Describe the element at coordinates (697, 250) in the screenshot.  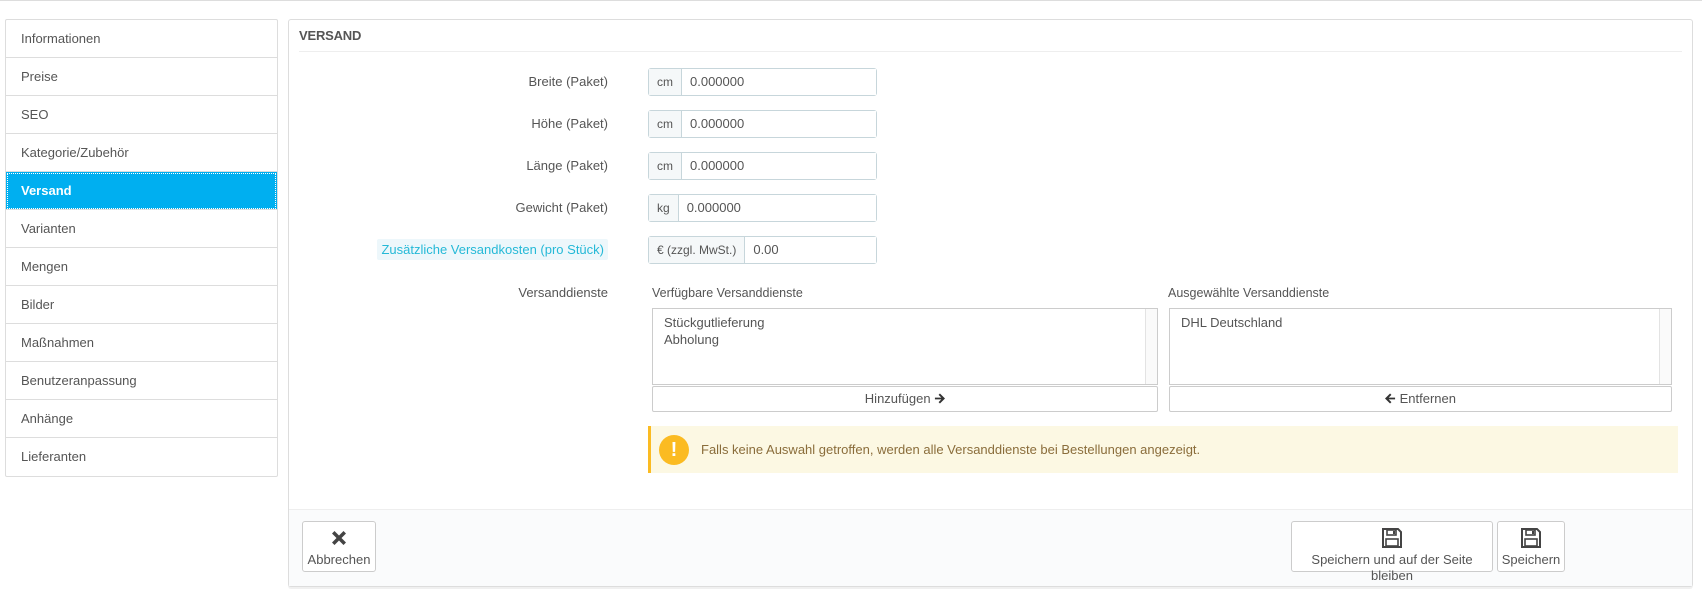
I see `extra-cost-unit: € (zzgl. MwSt.)` at that location.